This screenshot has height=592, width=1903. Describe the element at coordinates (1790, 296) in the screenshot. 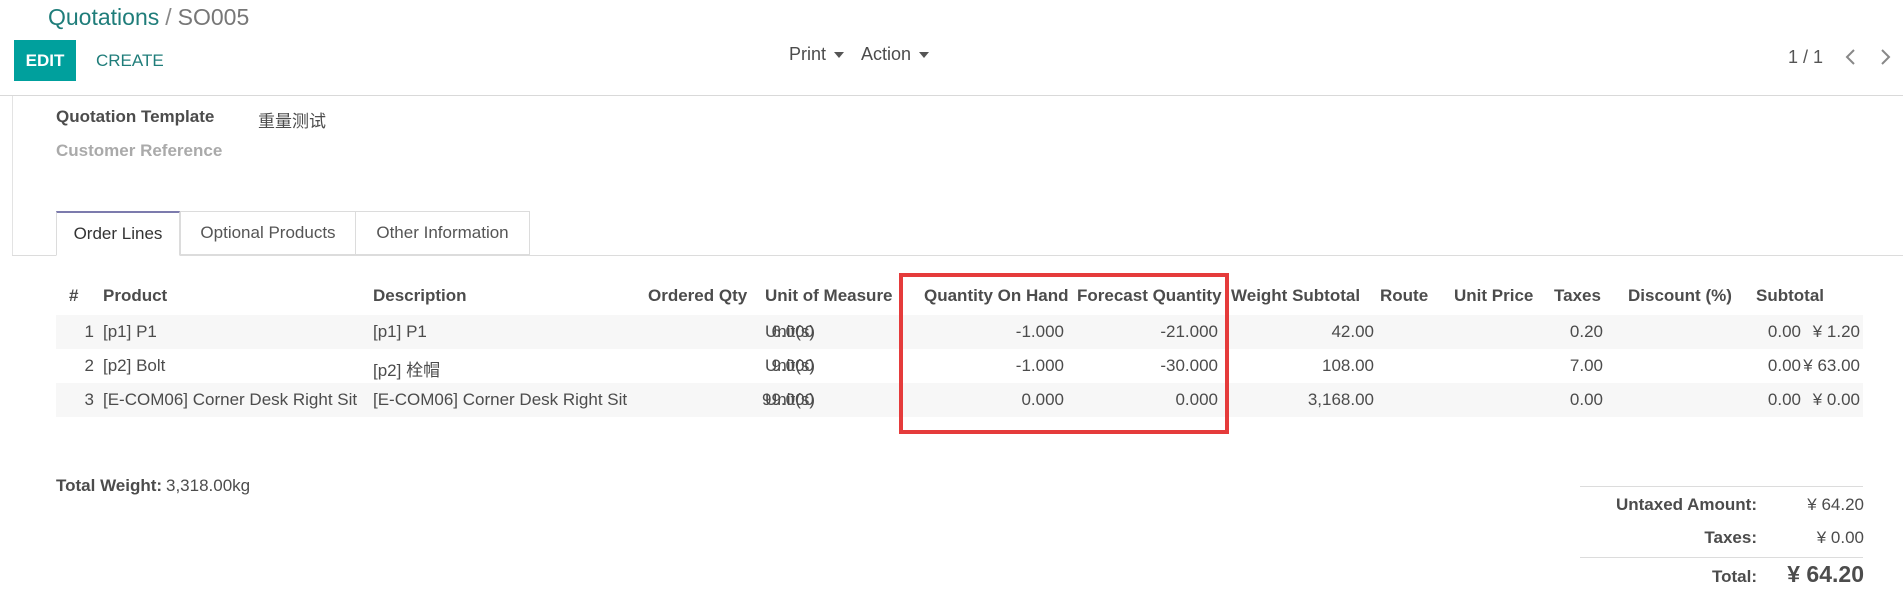

I see `col-header-subtotal: Subtotal` at that location.